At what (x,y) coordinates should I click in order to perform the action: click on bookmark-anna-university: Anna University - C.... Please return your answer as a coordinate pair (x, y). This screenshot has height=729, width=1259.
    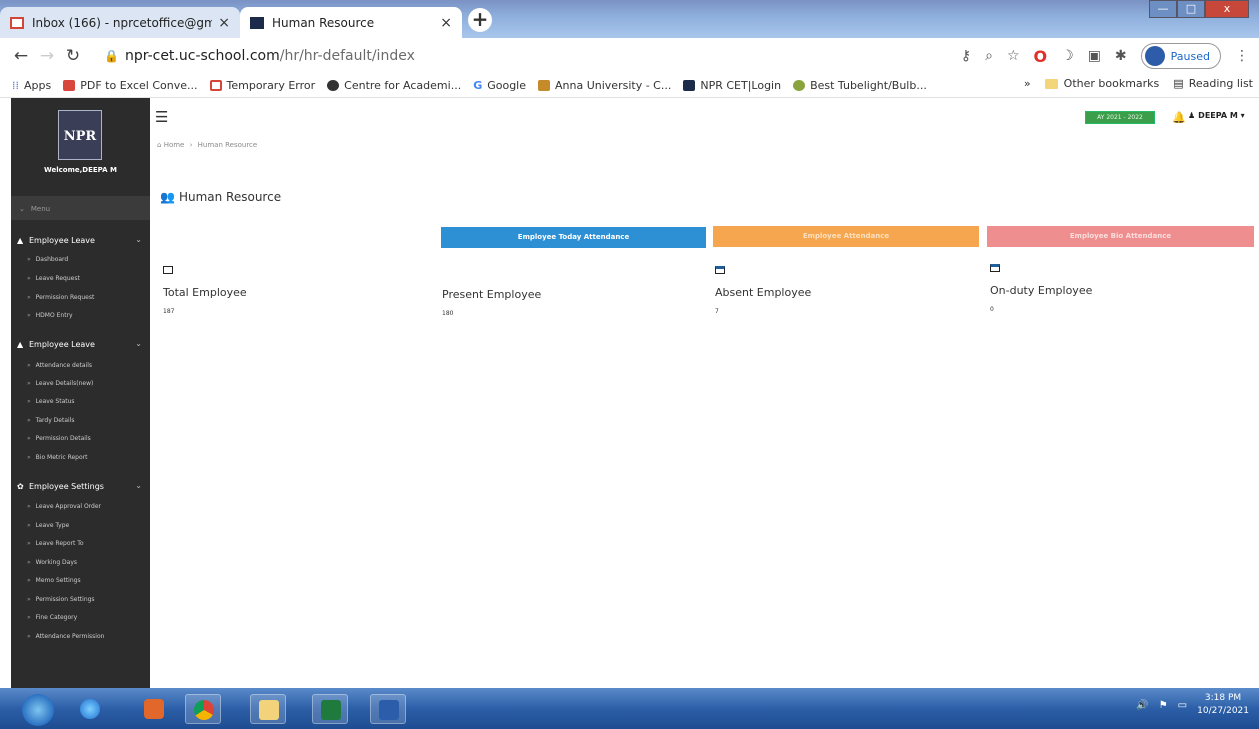
    Looking at the image, I should click on (604, 85).